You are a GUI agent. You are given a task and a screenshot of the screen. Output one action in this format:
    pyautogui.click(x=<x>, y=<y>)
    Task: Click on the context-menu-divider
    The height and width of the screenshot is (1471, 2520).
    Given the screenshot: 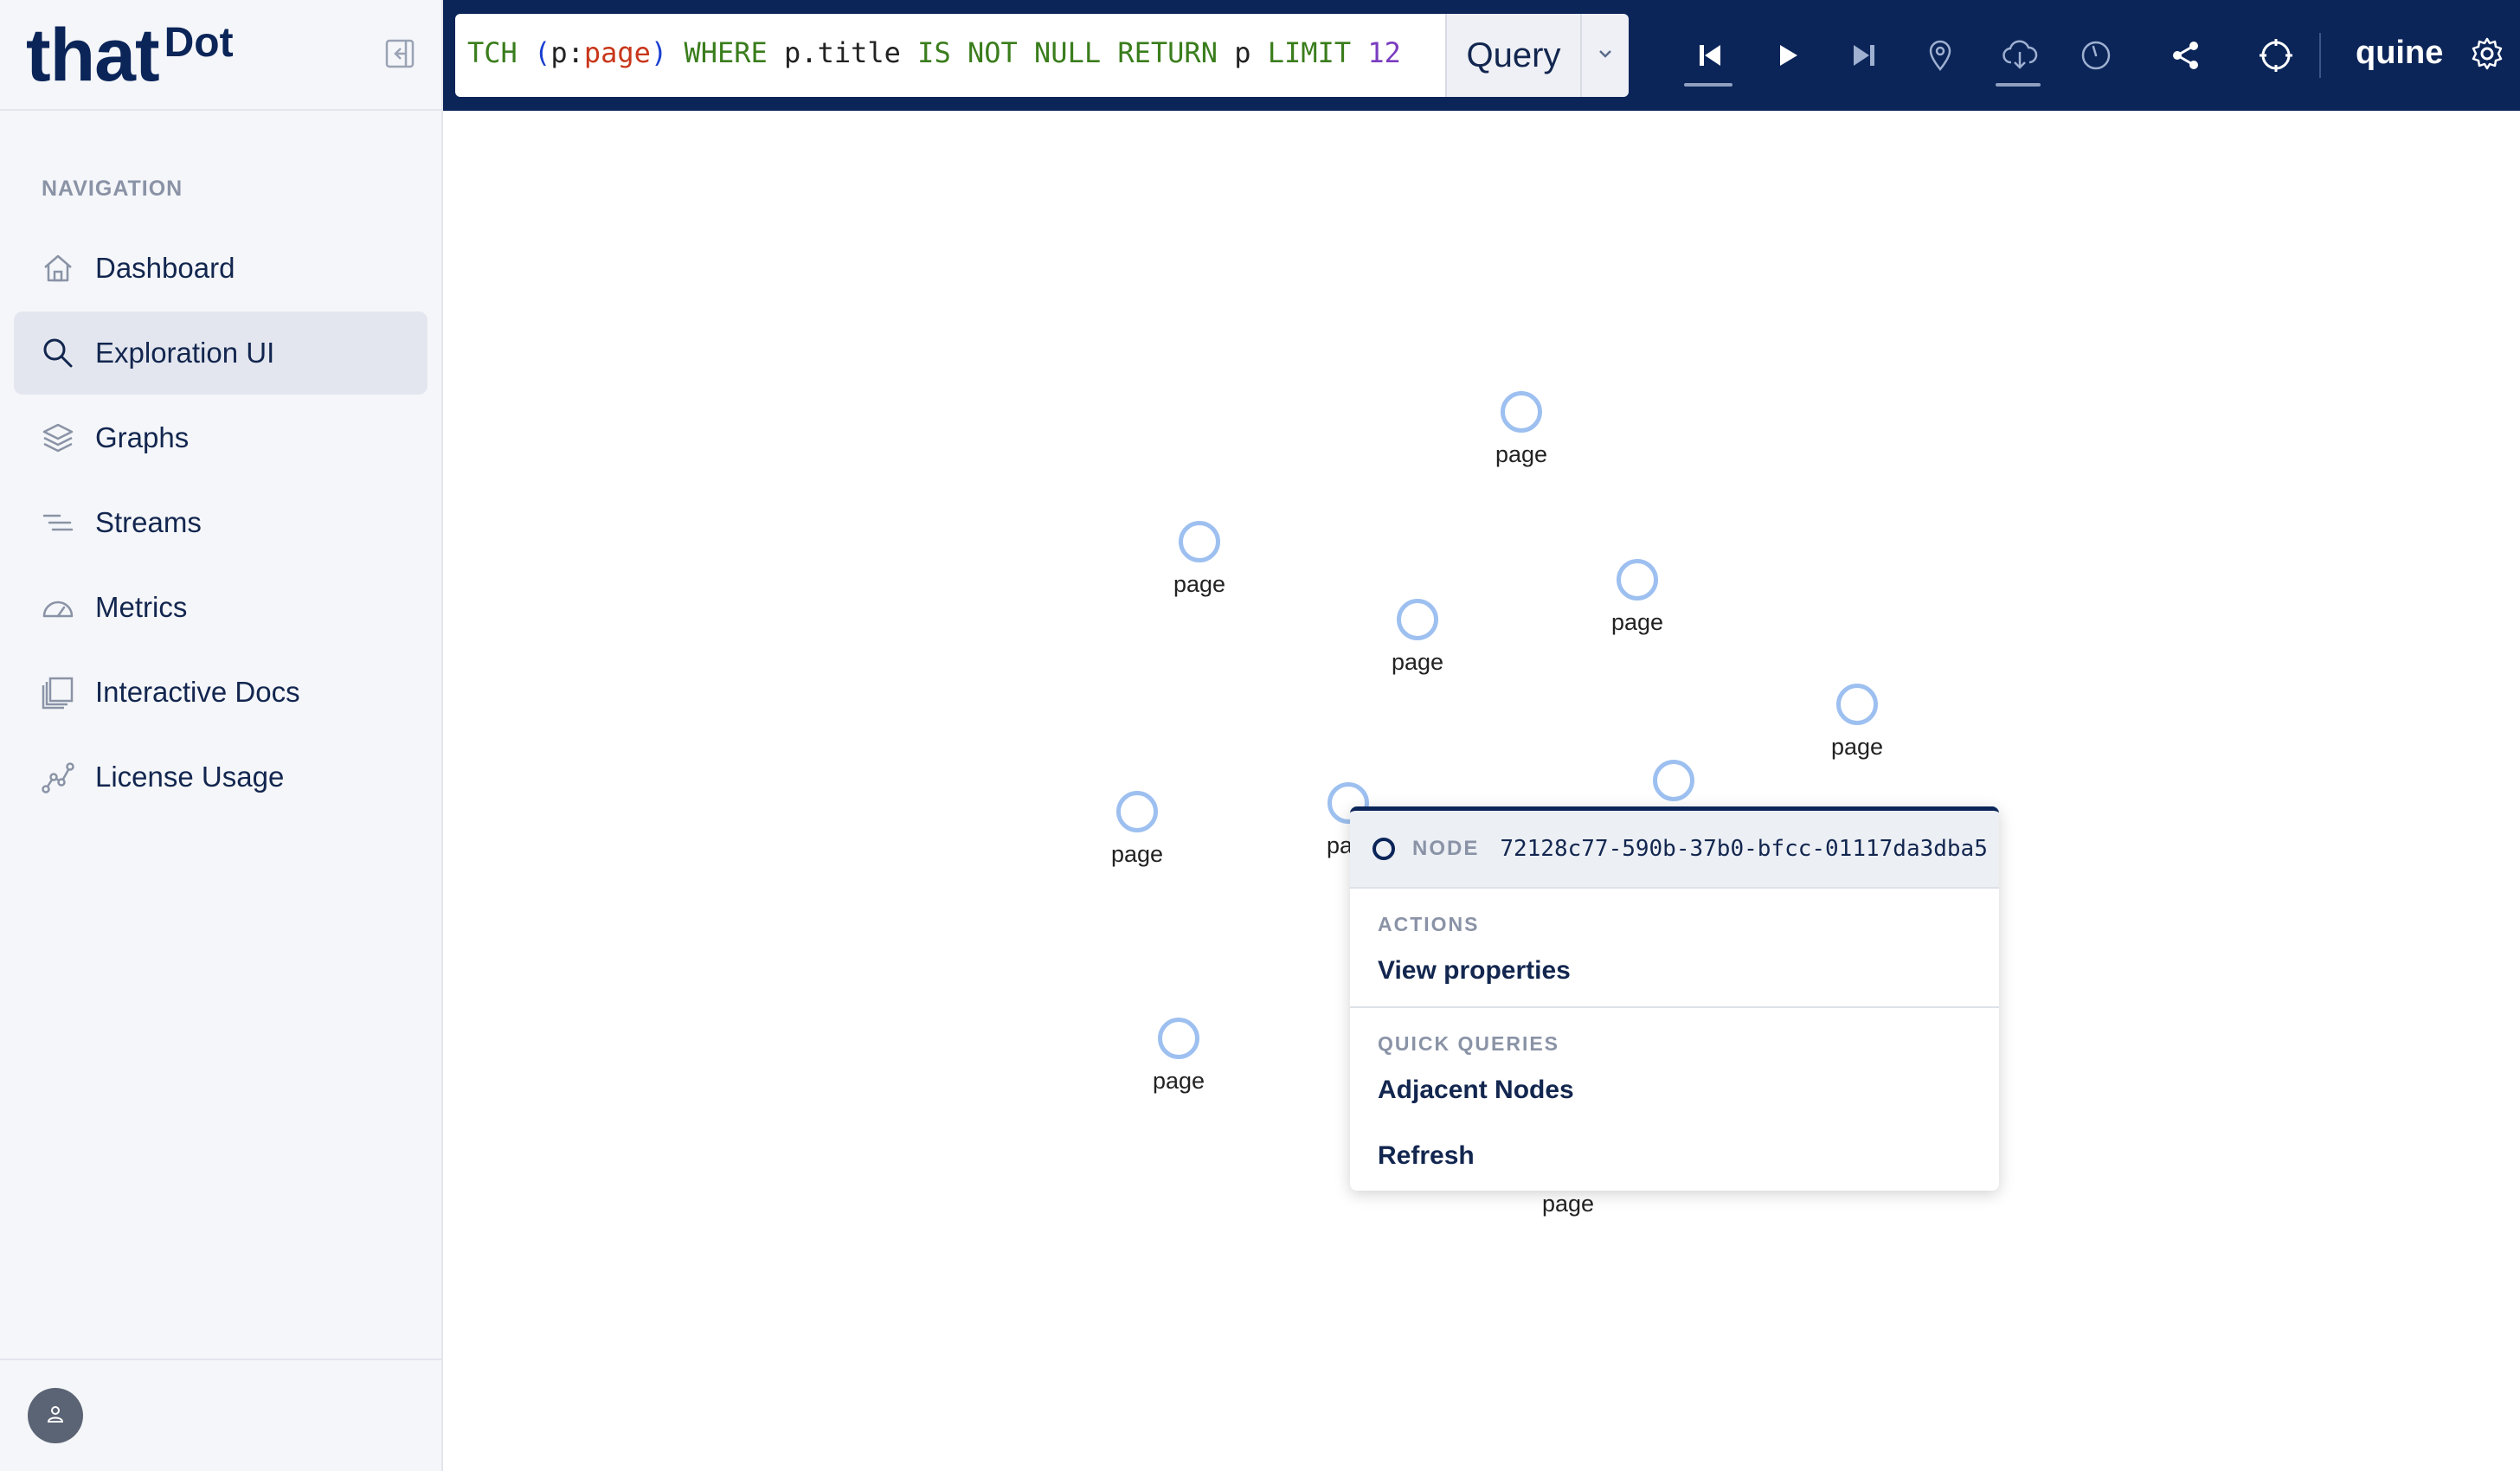 What is the action you would take?
    pyautogui.click(x=1674, y=1007)
    